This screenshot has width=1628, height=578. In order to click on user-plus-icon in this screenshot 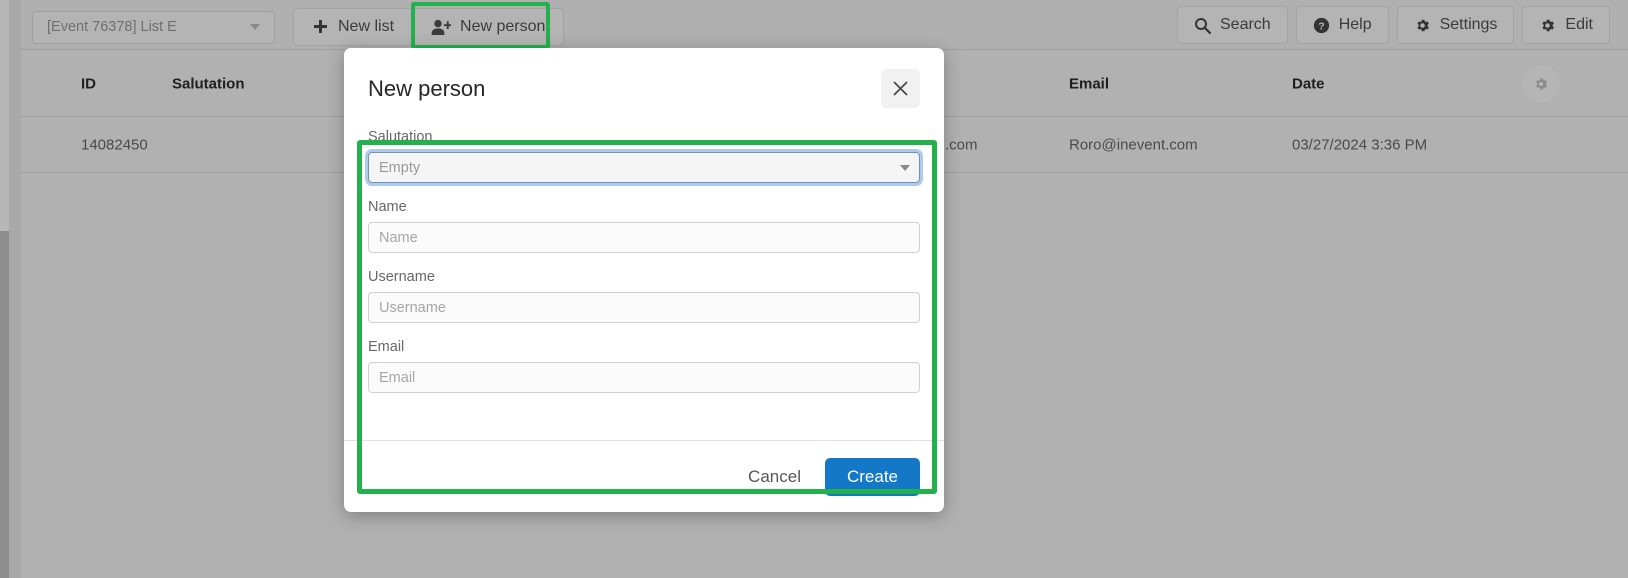, I will do `click(441, 27)`.